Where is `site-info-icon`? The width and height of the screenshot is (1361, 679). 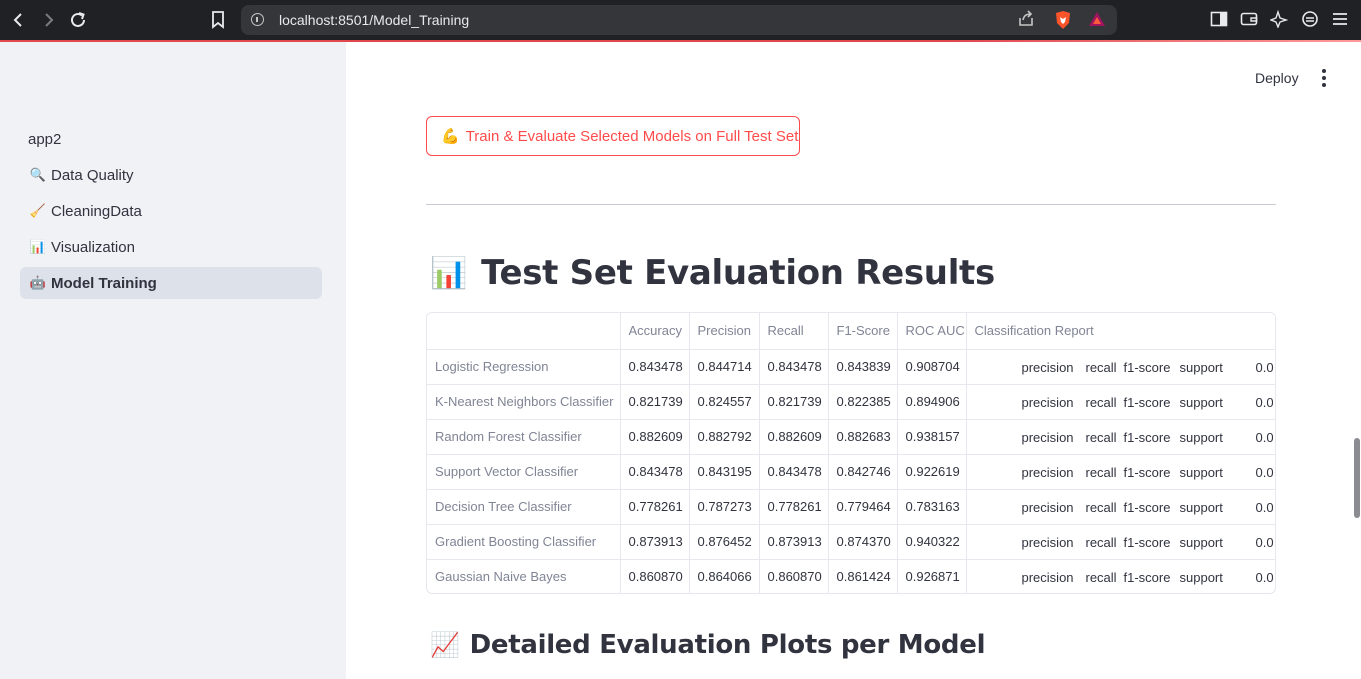
site-info-icon is located at coordinates (257, 19).